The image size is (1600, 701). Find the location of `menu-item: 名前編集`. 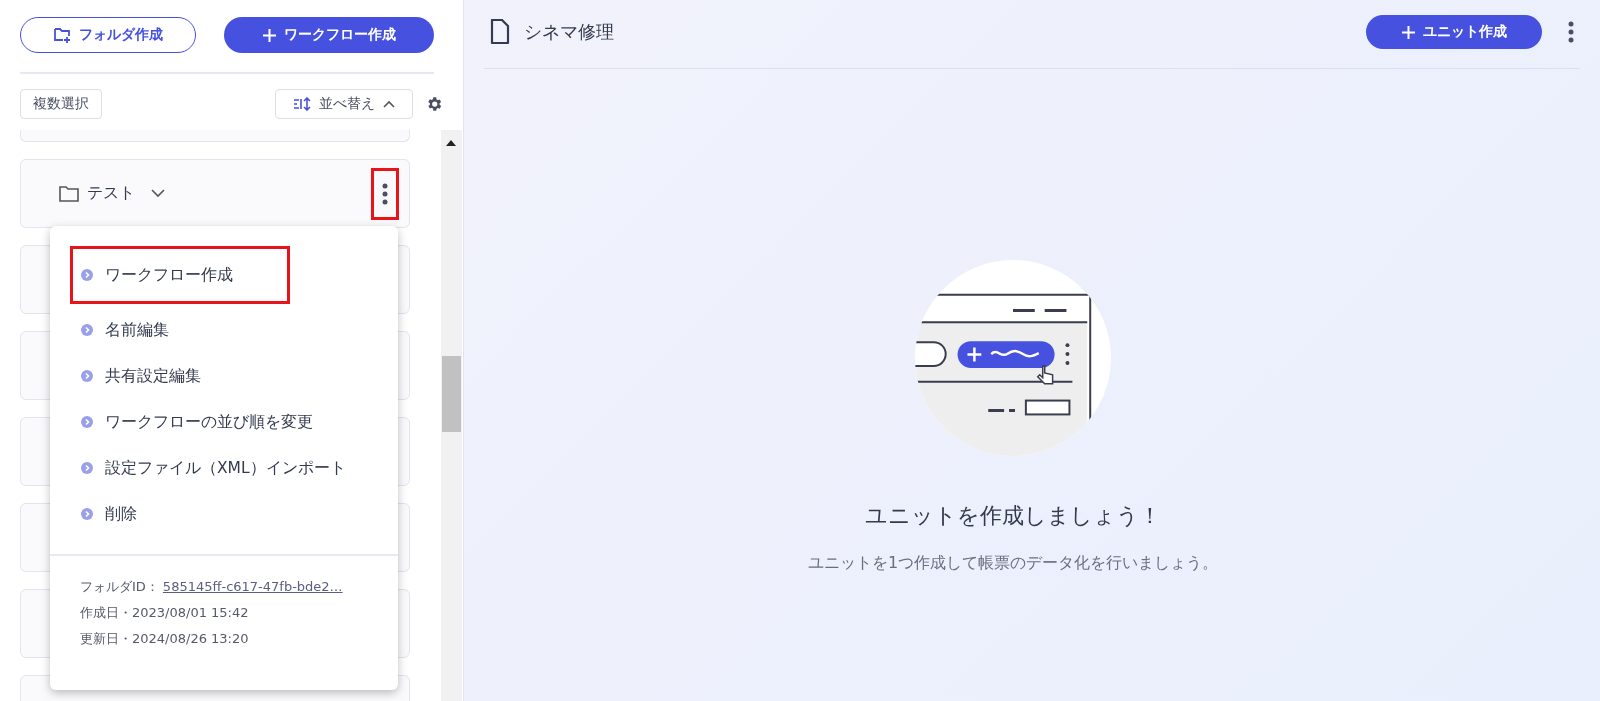

menu-item: 名前編集 is located at coordinates (128, 330).